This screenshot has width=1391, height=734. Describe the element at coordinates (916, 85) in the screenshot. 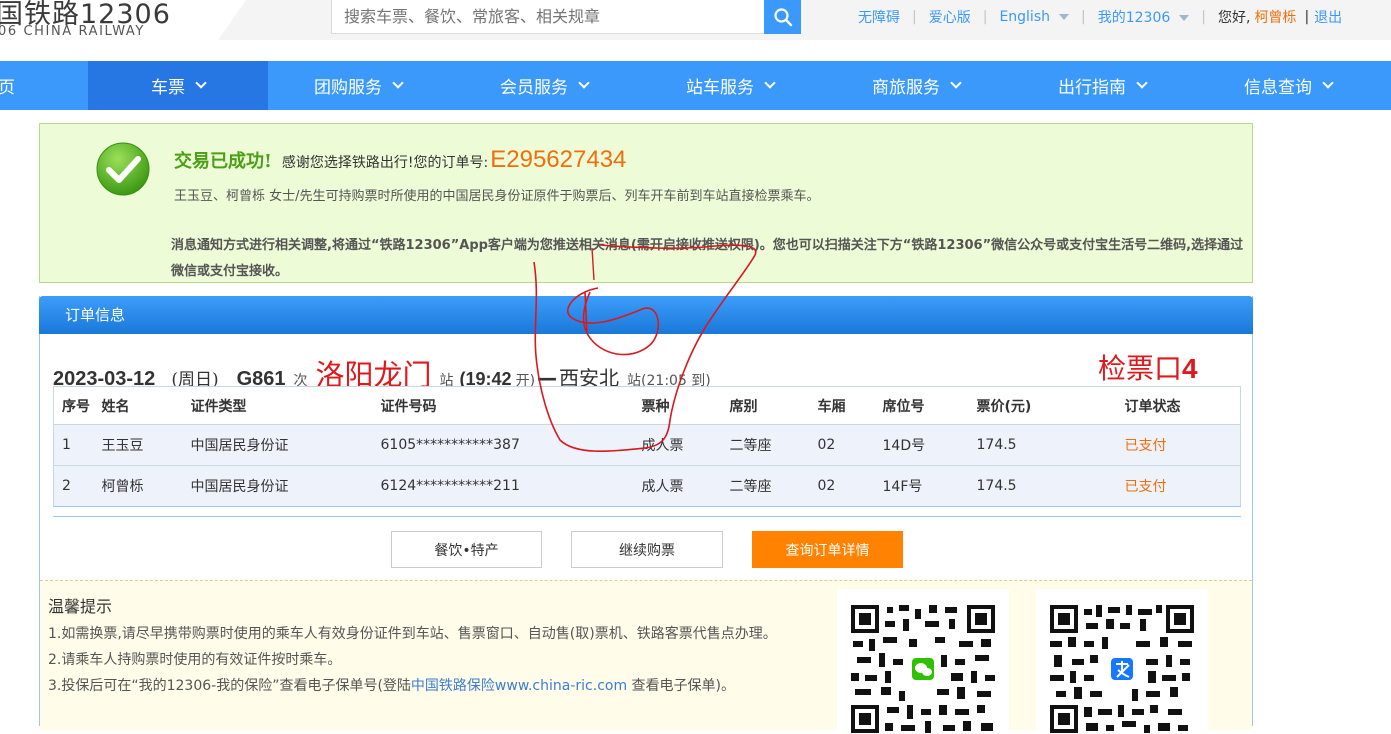

I see `nav-business-travel: 商旅服务` at that location.